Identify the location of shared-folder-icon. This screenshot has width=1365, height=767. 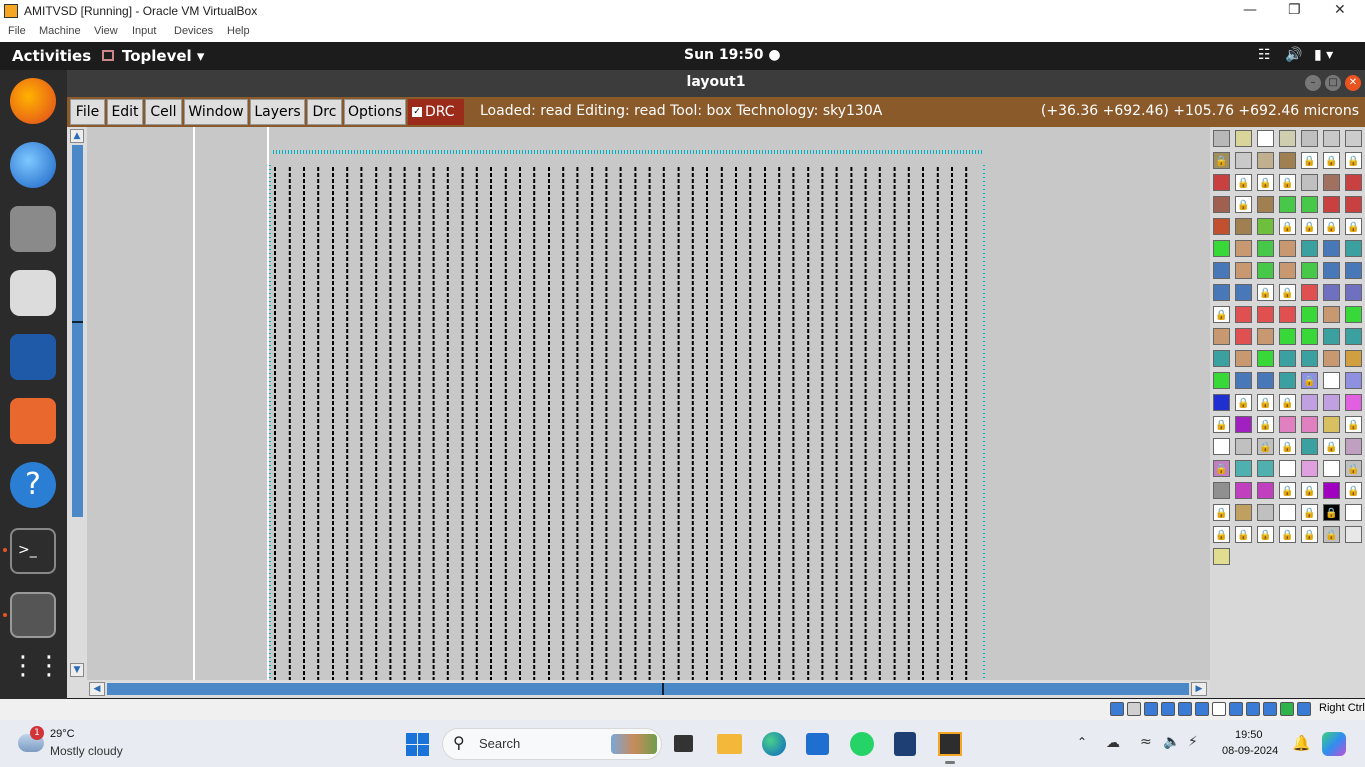
(1202, 709).